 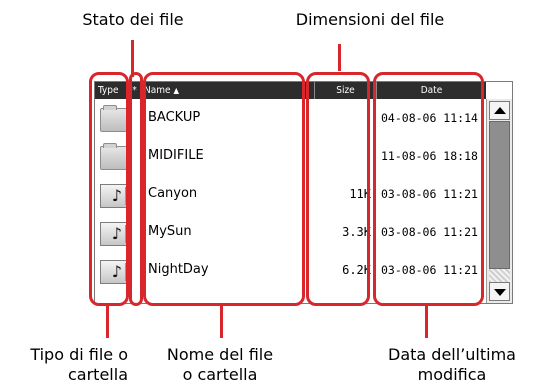 What do you see at coordinates (136, 189) in the screenshot?
I see `status-column-highlight` at bounding box center [136, 189].